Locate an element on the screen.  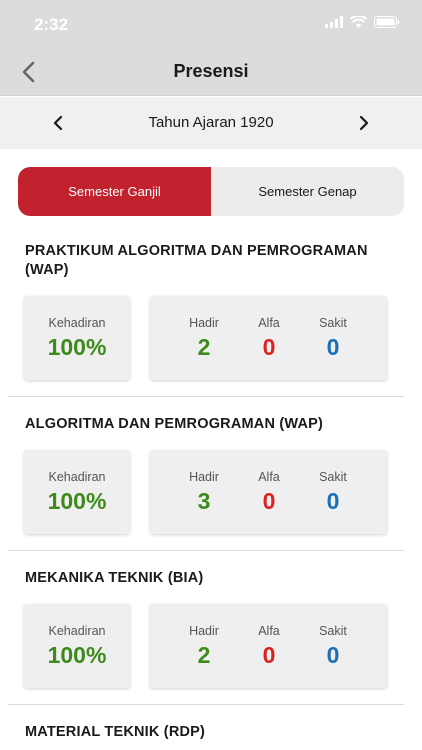
status-bar: 2:32 is located at coordinates (211, 23).